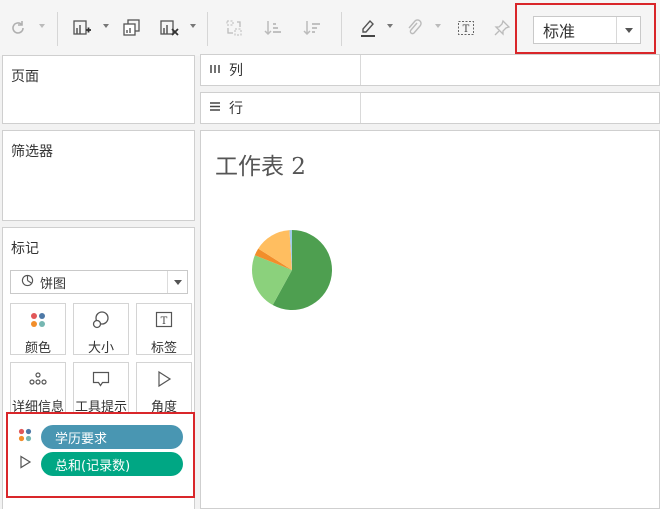  What do you see at coordinates (587, 30) in the screenshot?
I see `view-size-select: 标准` at bounding box center [587, 30].